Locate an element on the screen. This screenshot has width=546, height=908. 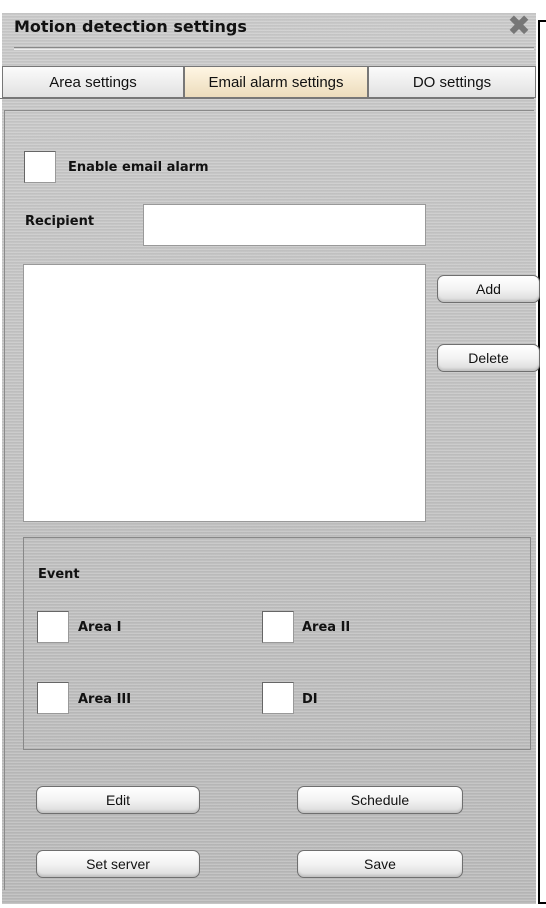
tab-email-alarm-settings: Email alarm settings is located at coordinates (276, 82).